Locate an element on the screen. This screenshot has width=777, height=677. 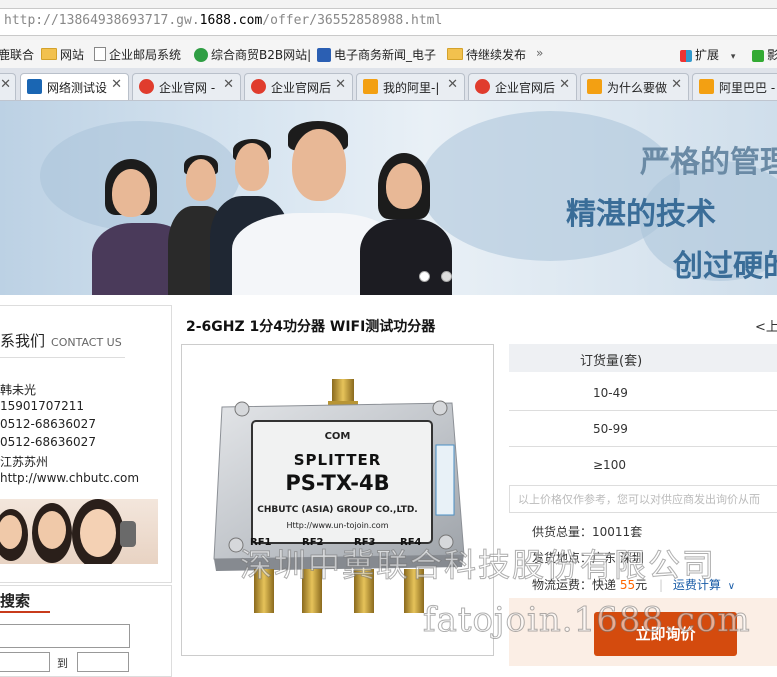
device-brand: COM is located at coordinates (337, 436).